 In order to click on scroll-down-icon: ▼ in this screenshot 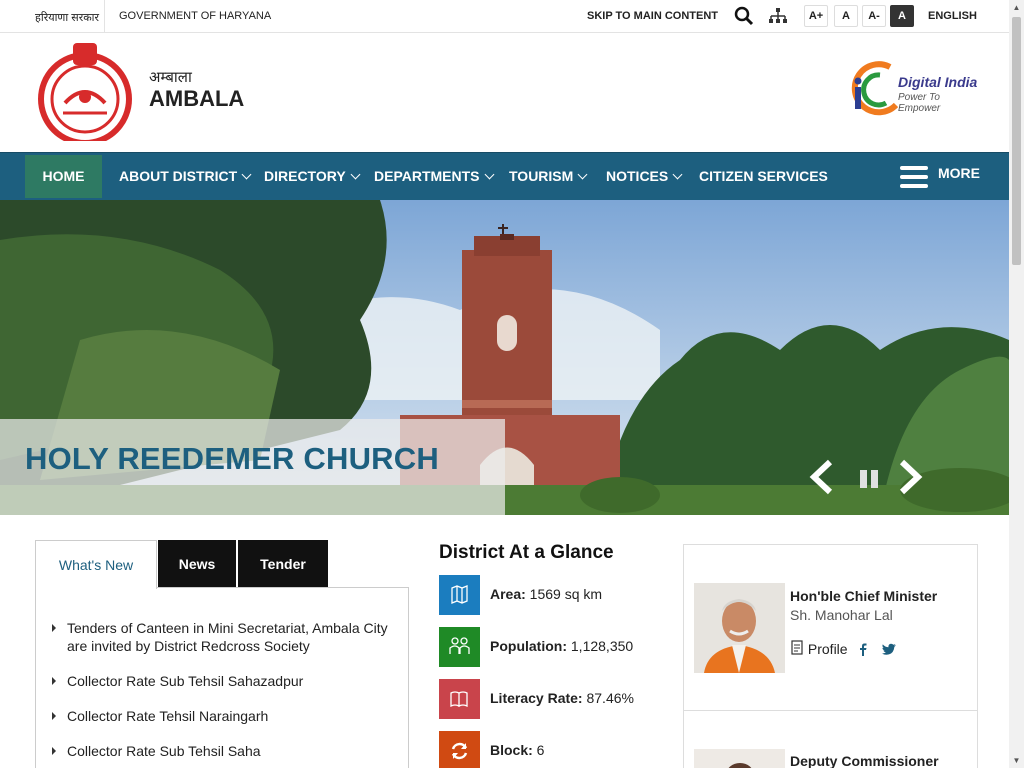, I will do `click(1016, 760)`.